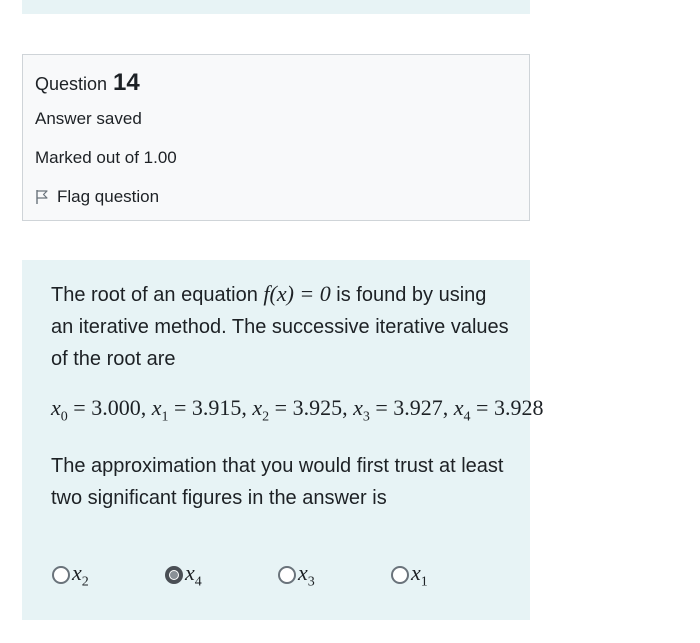  I want to click on sequence-term-4: x4 = 3.928, so click(498, 410).